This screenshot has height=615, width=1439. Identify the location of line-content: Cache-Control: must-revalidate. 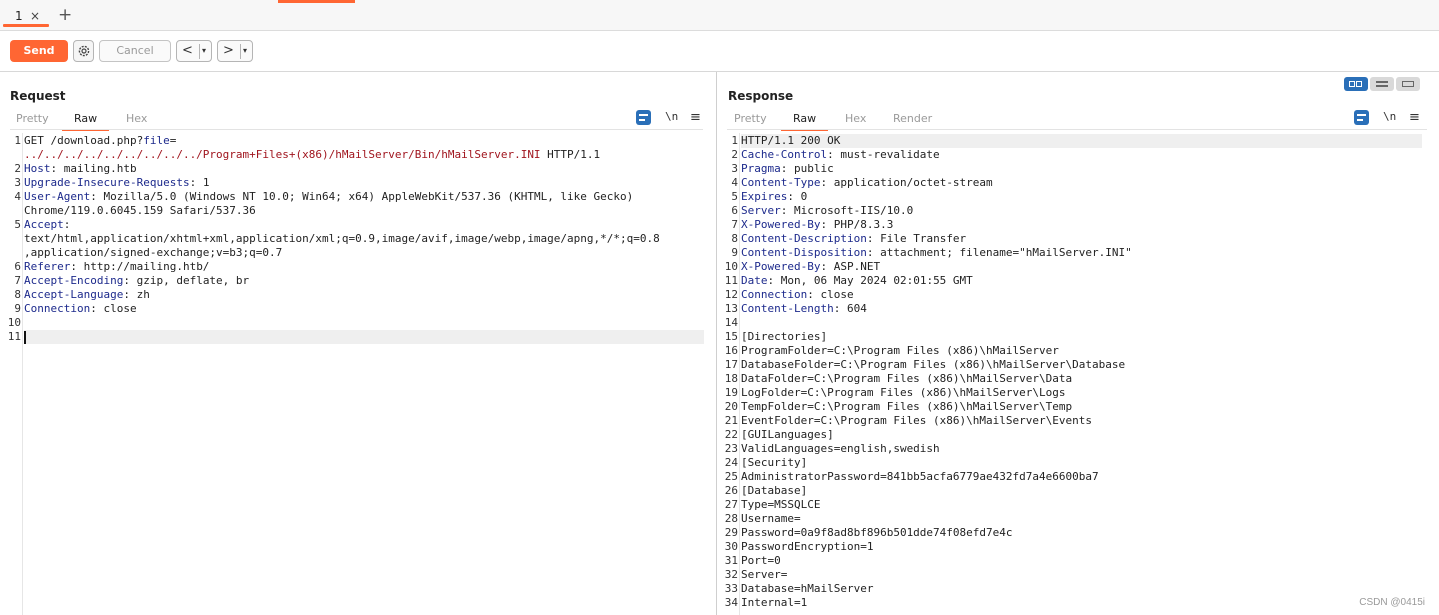
(840, 155).